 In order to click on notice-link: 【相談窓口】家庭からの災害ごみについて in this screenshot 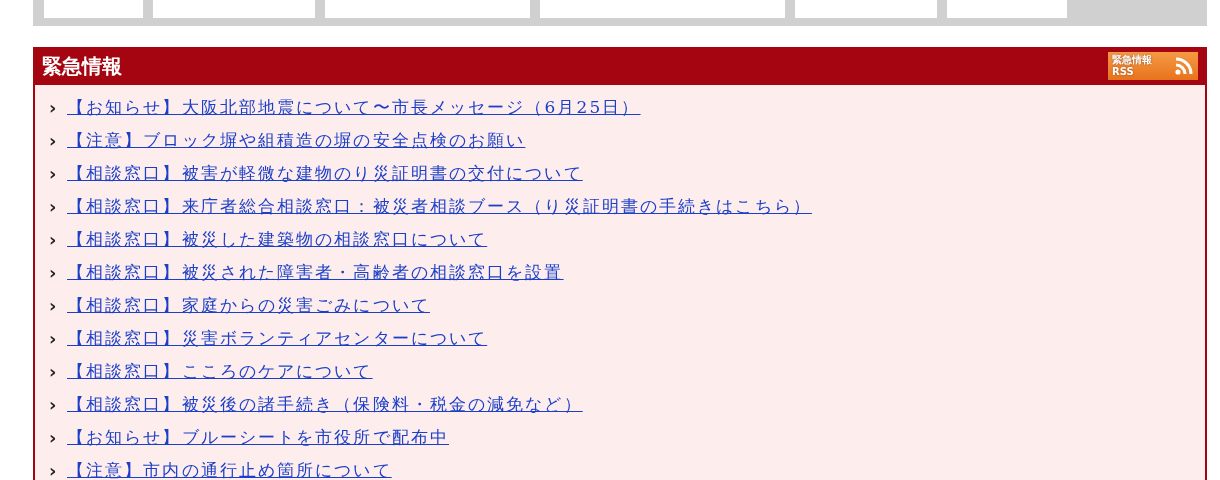, I will do `click(248, 305)`.